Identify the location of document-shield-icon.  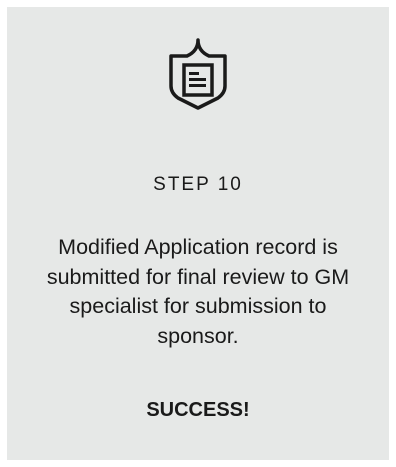
(198, 74).